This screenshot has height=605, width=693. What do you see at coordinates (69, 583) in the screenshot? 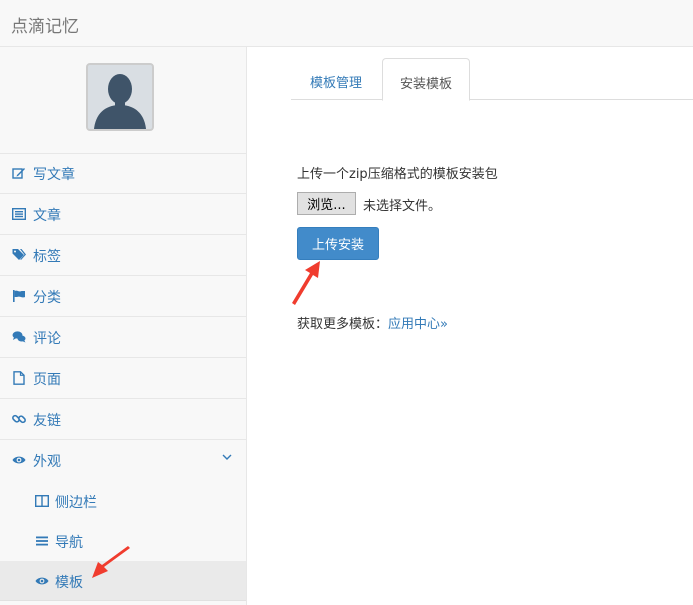
I see `sidebar-subitem-label: 模板` at bounding box center [69, 583].